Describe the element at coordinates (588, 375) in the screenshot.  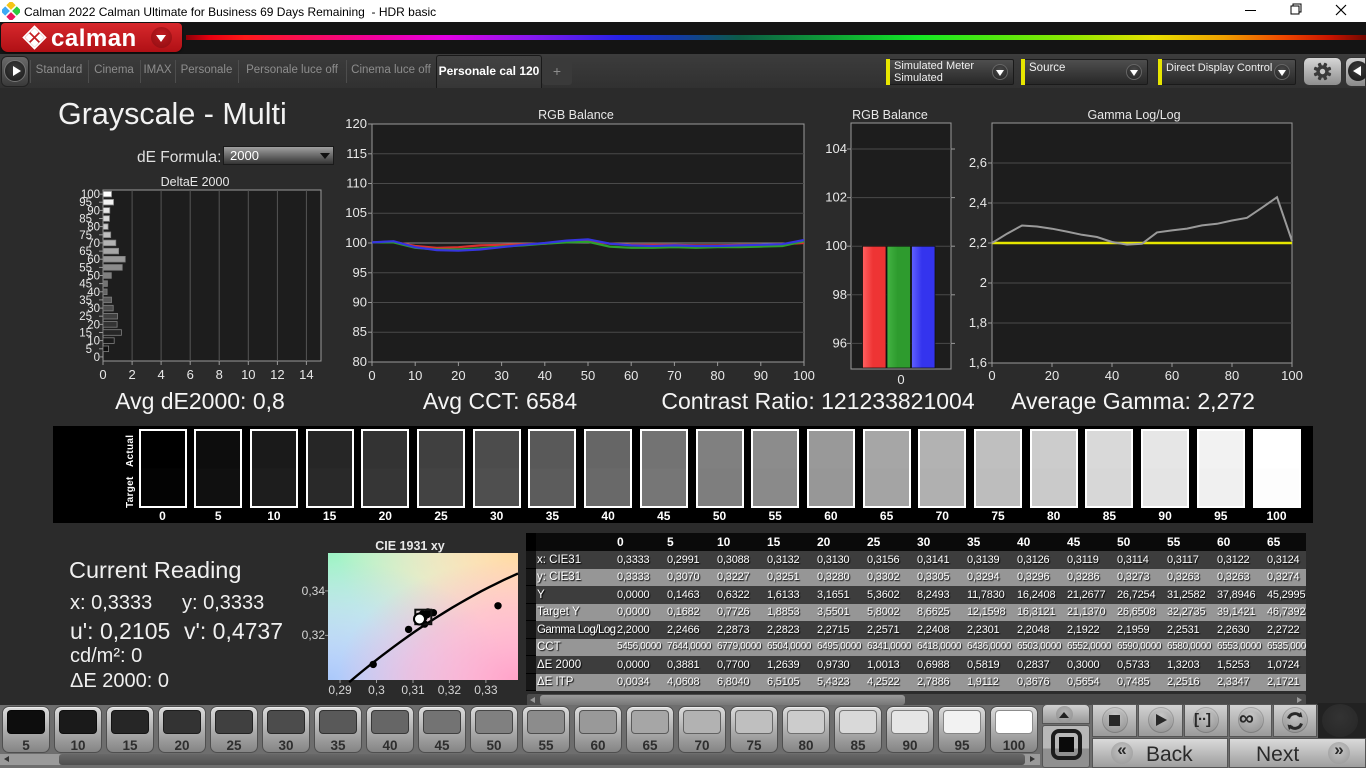
I see `svg-text: 50` at that location.